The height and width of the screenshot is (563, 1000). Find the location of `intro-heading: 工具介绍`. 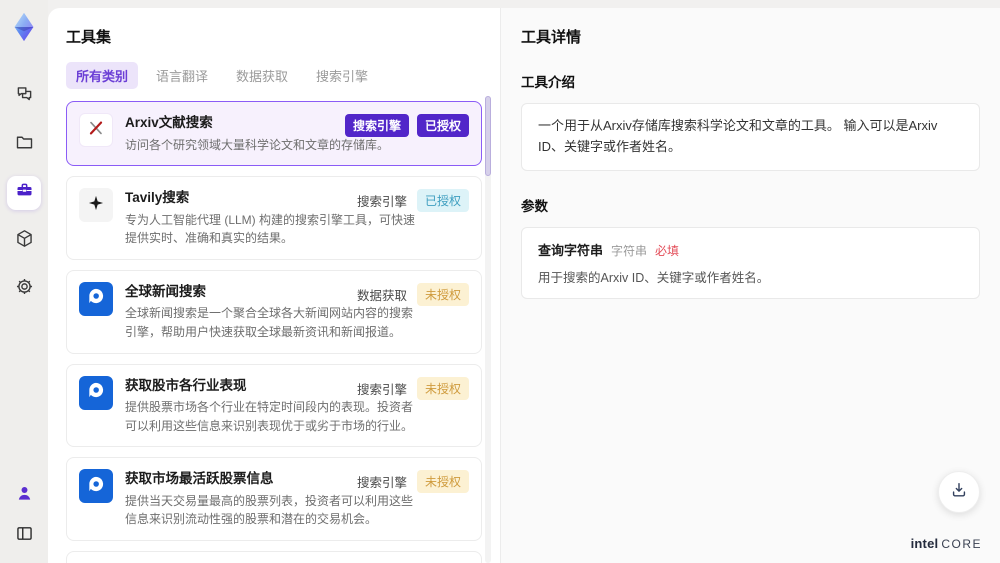

intro-heading: 工具介绍 is located at coordinates (548, 82).